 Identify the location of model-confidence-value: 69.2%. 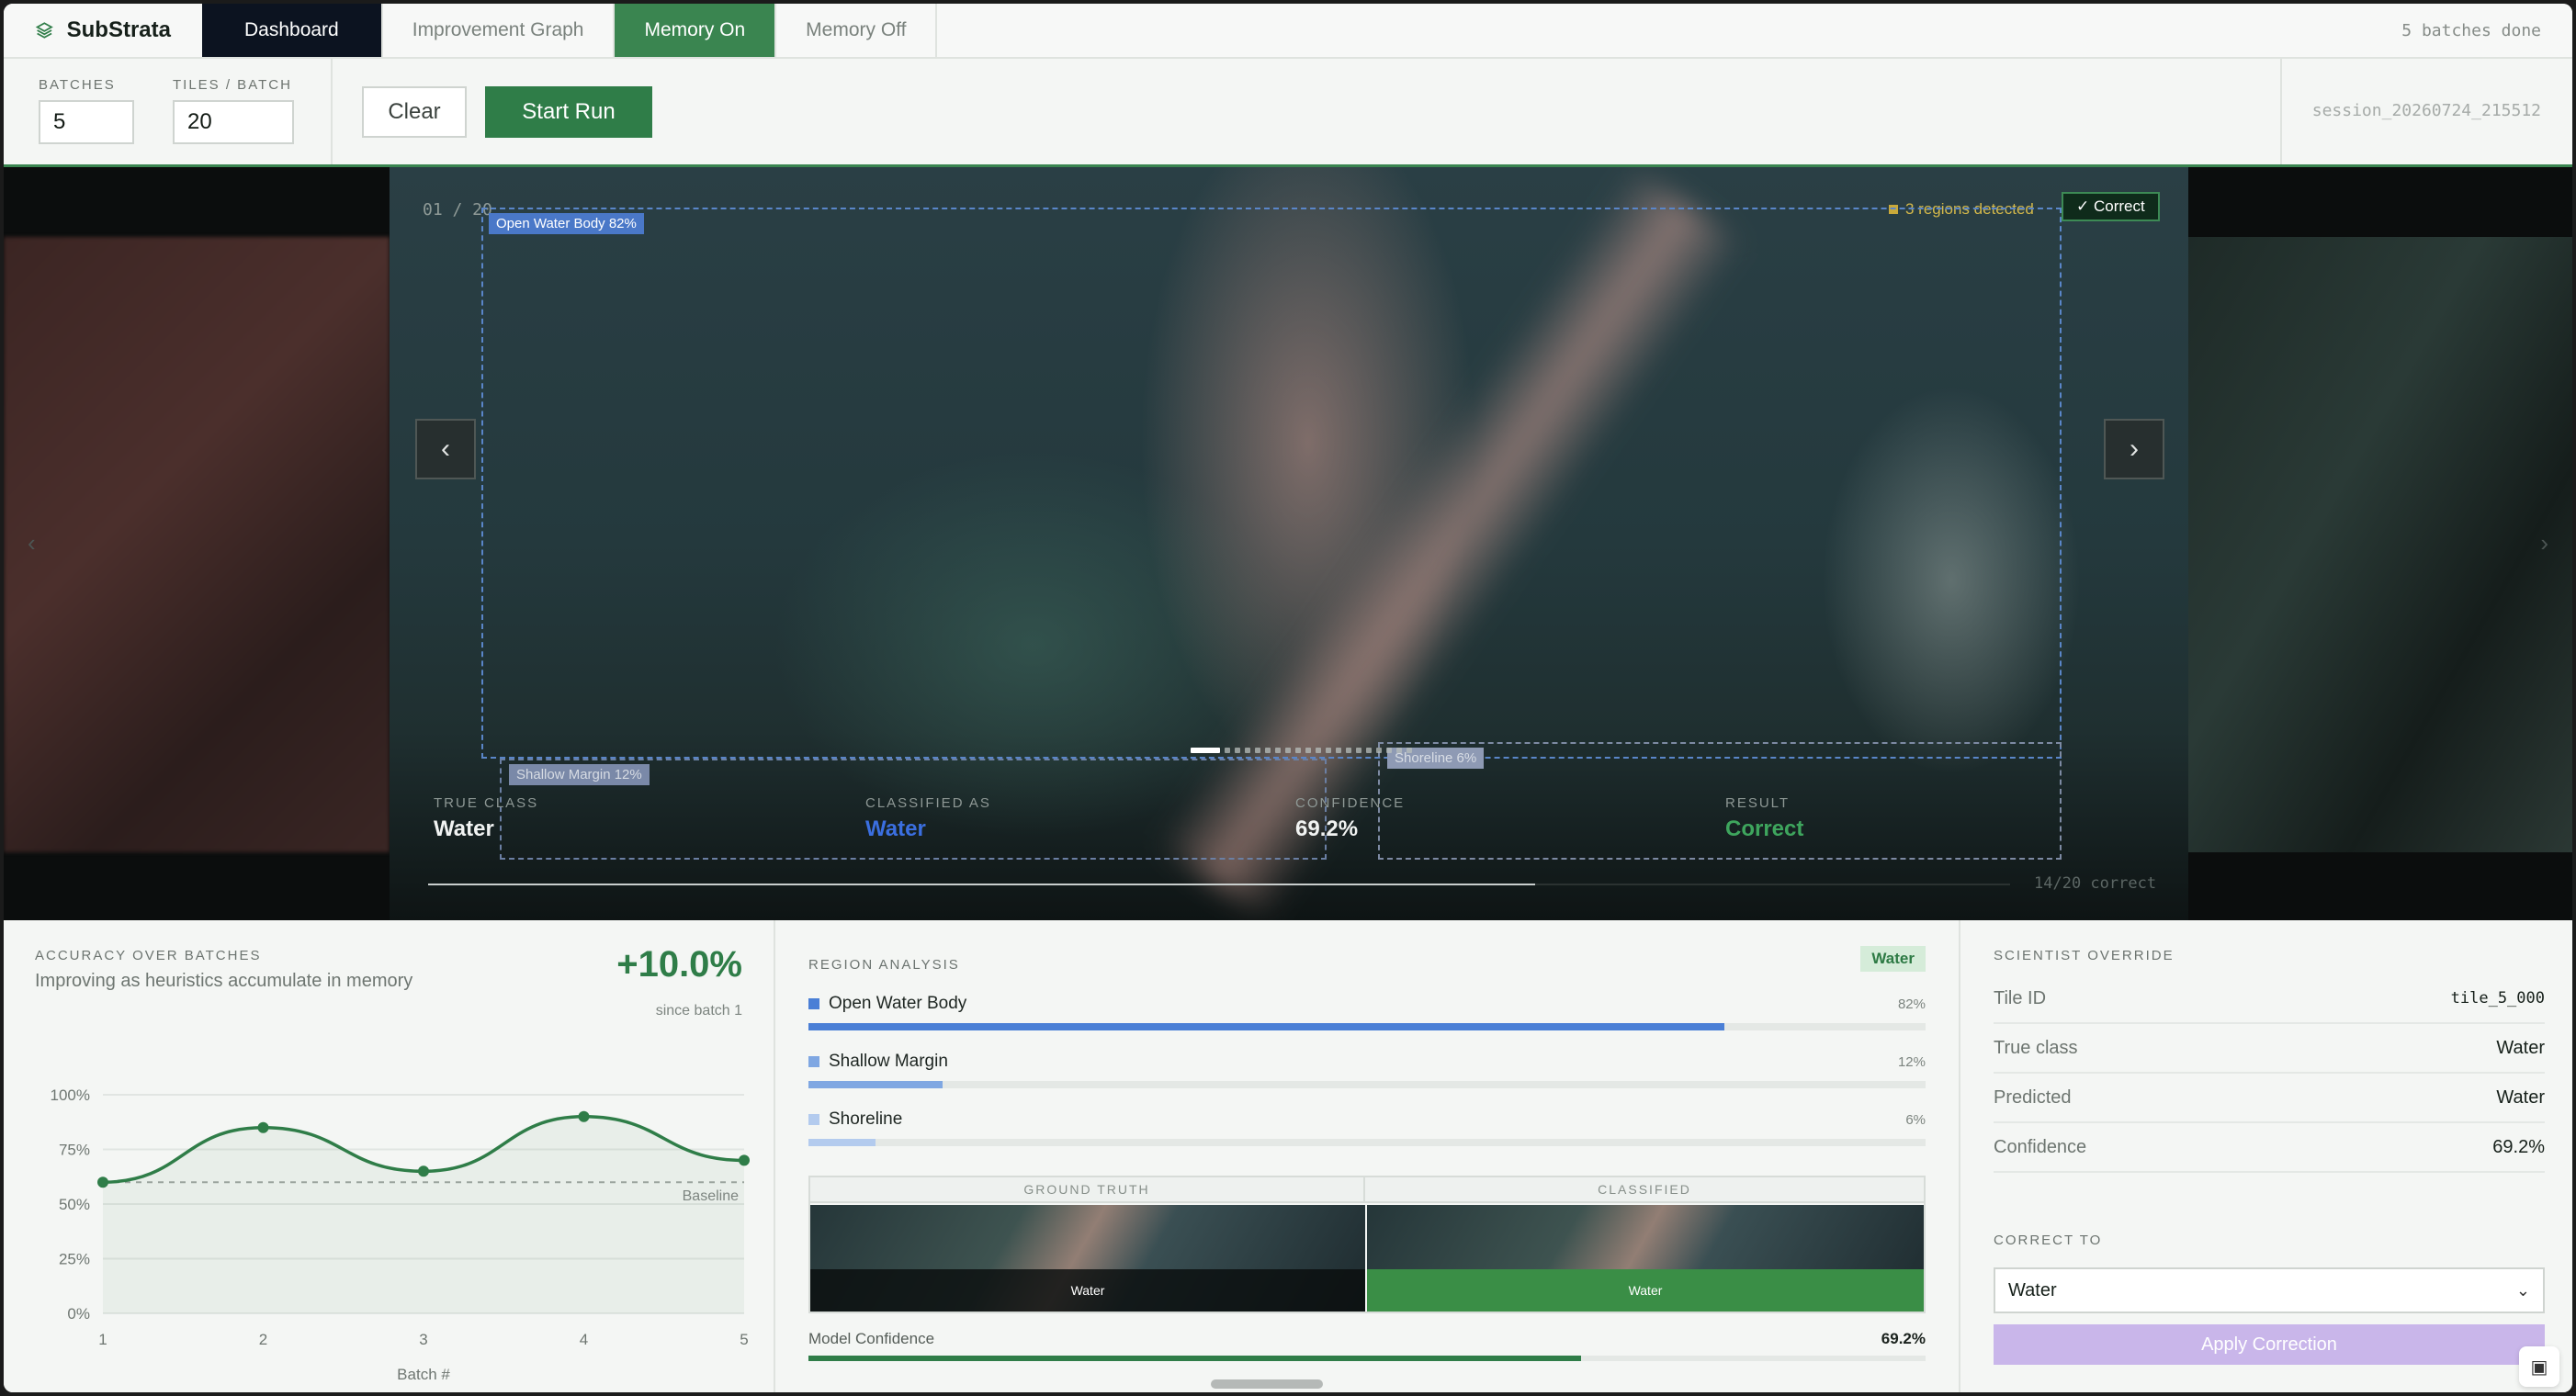
(1903, 1338).